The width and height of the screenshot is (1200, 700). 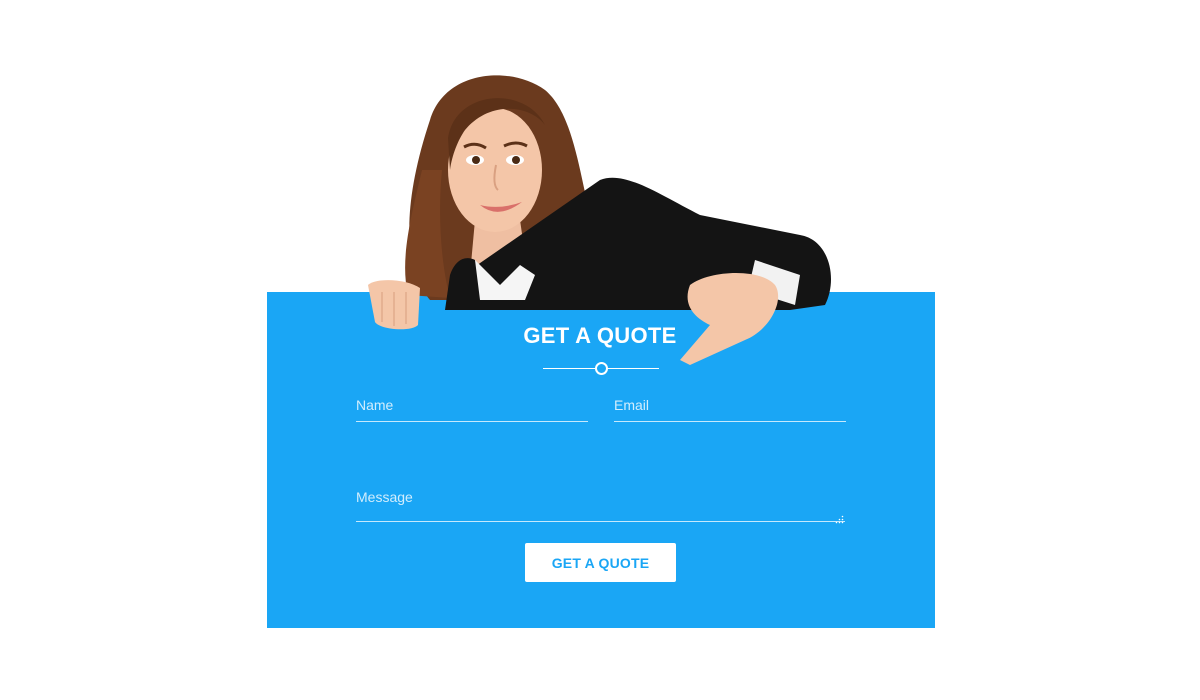 What do you see at coordinates (600, 562) in the screenshot?
I see `get-quote-button: GET A QUOTE` at bounding box center [600, 562].